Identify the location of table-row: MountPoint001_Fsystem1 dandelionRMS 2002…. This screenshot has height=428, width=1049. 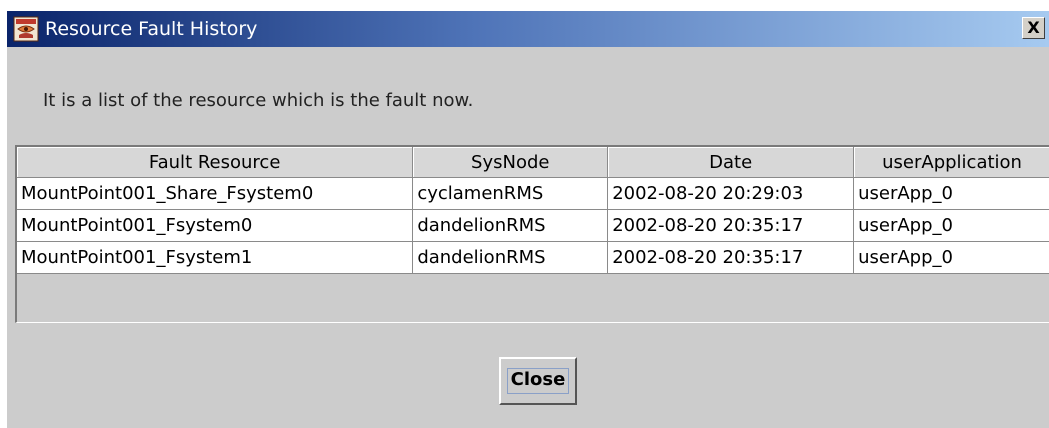
(533, 257).